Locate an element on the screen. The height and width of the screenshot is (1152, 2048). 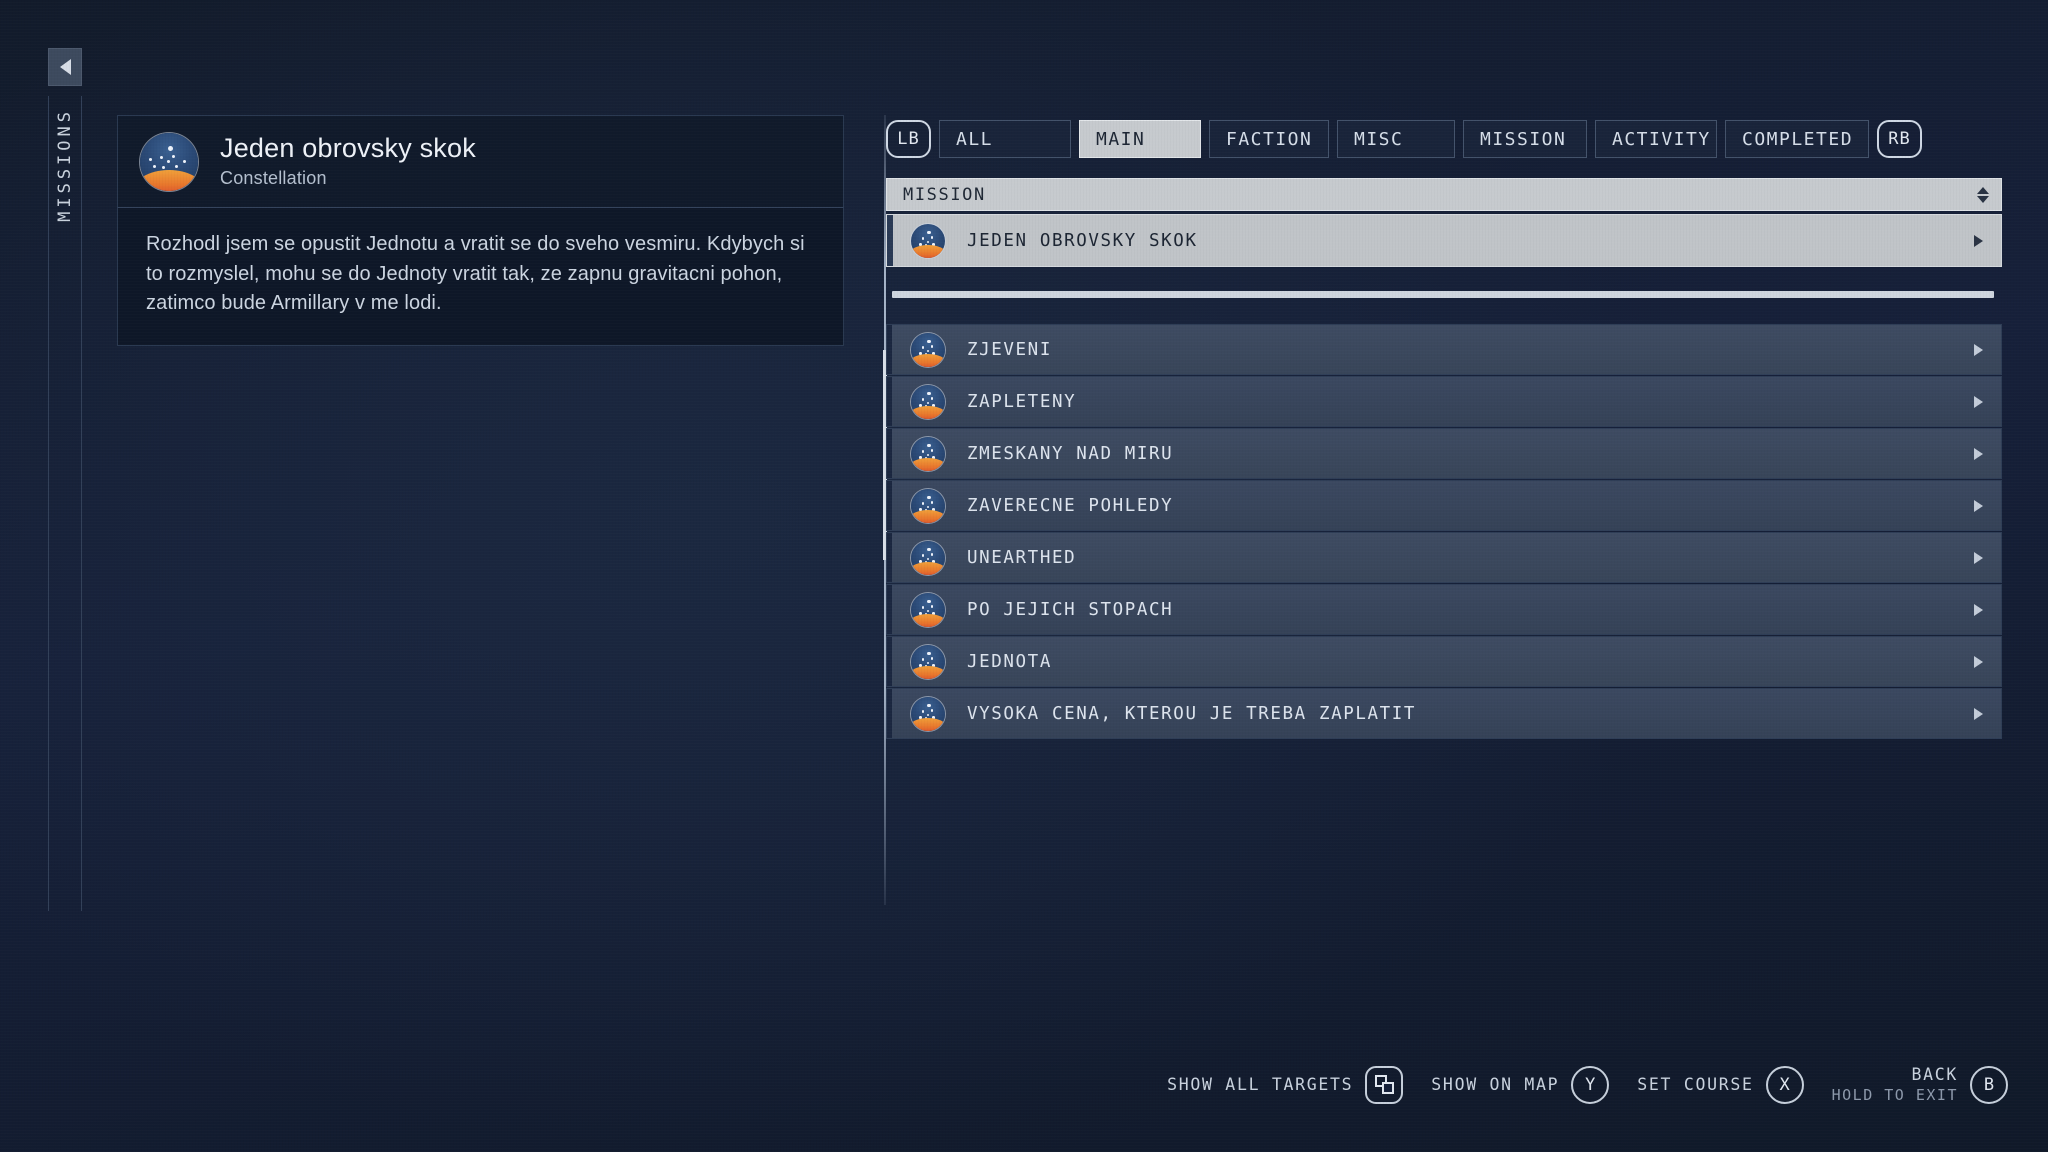
action-show-all-targets: SHOW ALL TARGETS is located at coordinates (1285, 1084).